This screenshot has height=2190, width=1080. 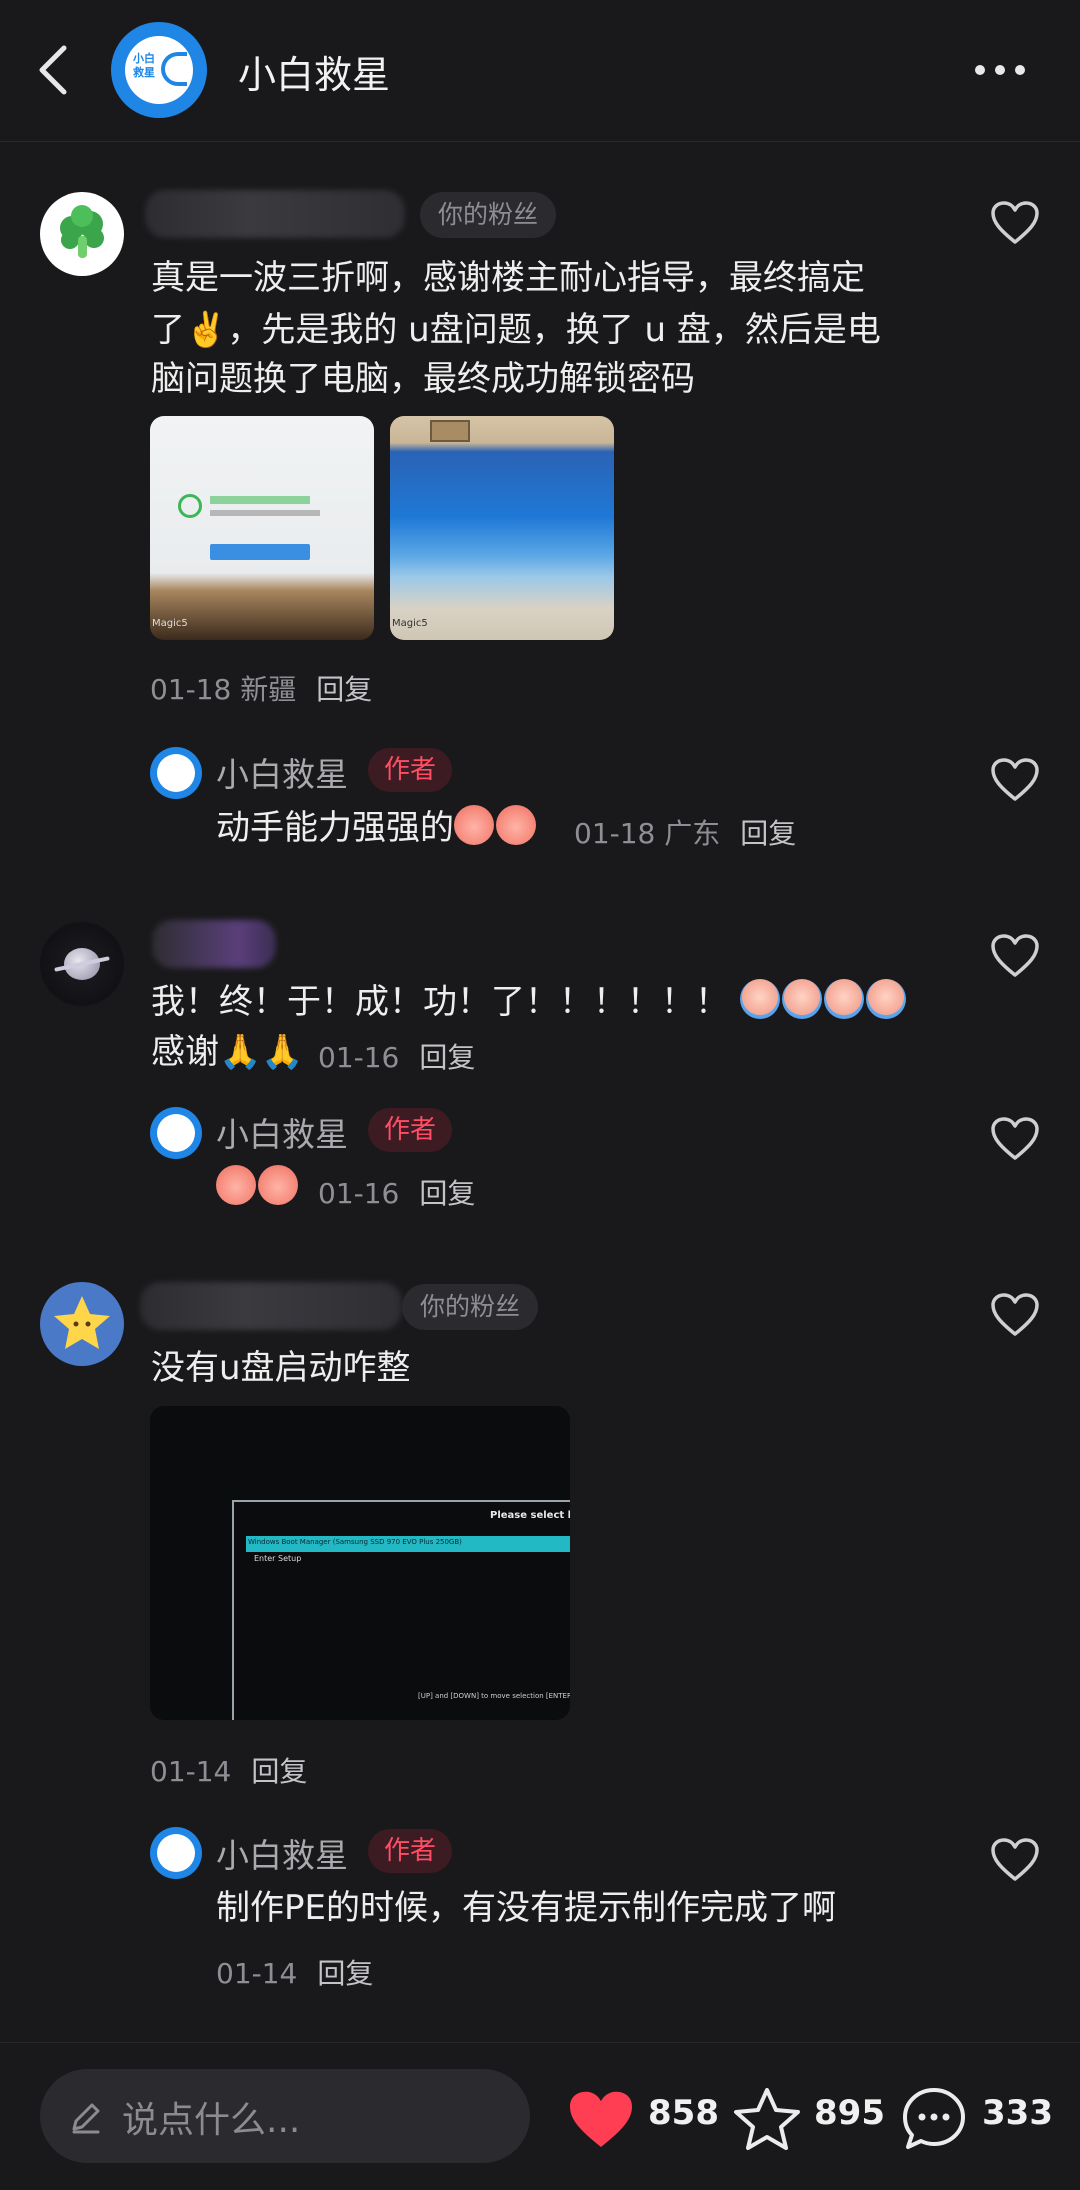 I want to click on star-face-icon, so click(x=82, y=1322).